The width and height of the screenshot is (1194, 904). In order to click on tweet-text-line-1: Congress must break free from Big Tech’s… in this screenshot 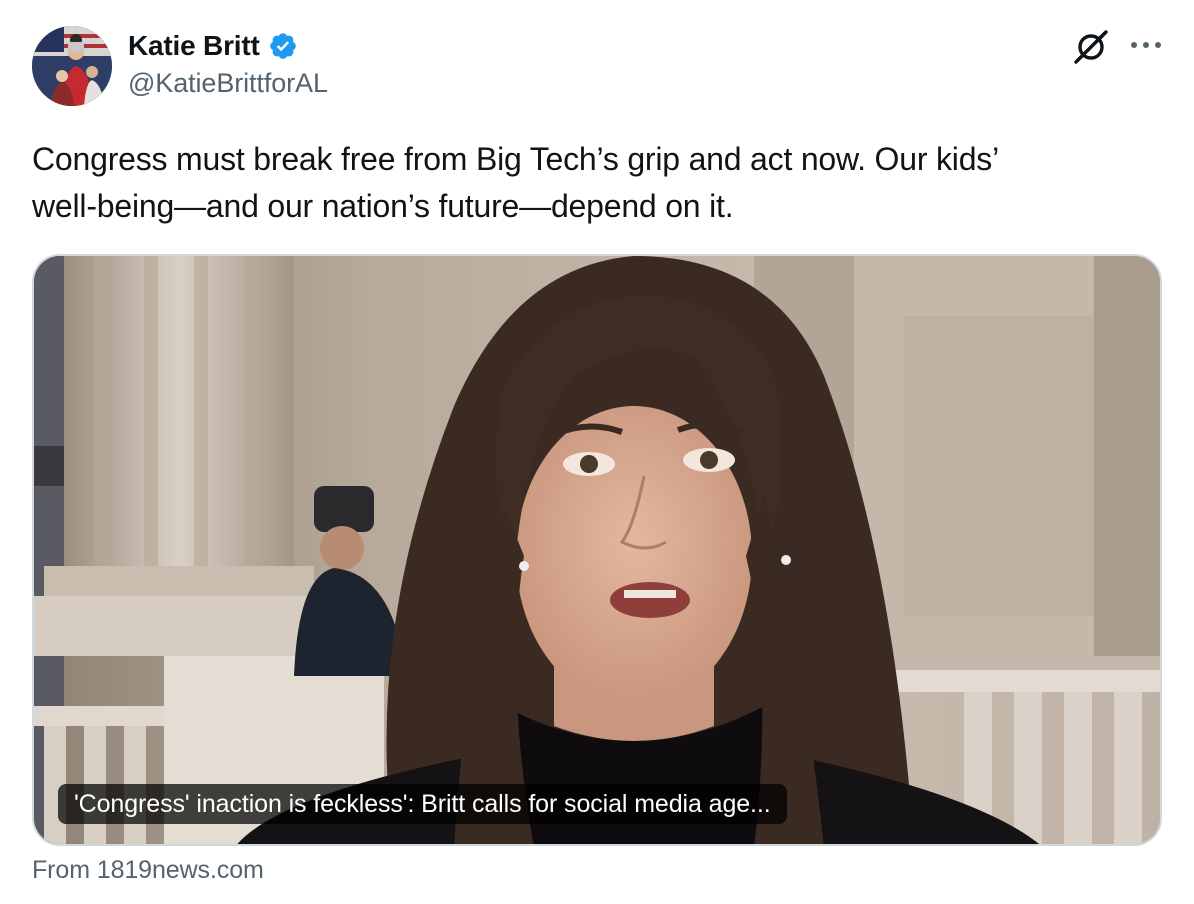, I will do `click(515, 159)`.